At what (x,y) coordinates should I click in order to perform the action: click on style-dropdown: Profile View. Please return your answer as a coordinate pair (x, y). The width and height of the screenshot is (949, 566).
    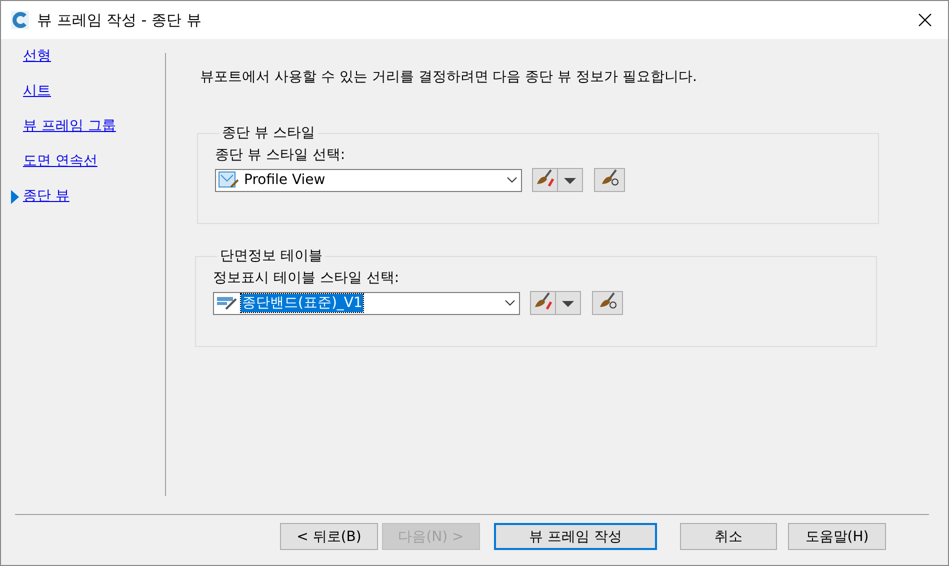
    Looking at the image, I should click on (368, 180).